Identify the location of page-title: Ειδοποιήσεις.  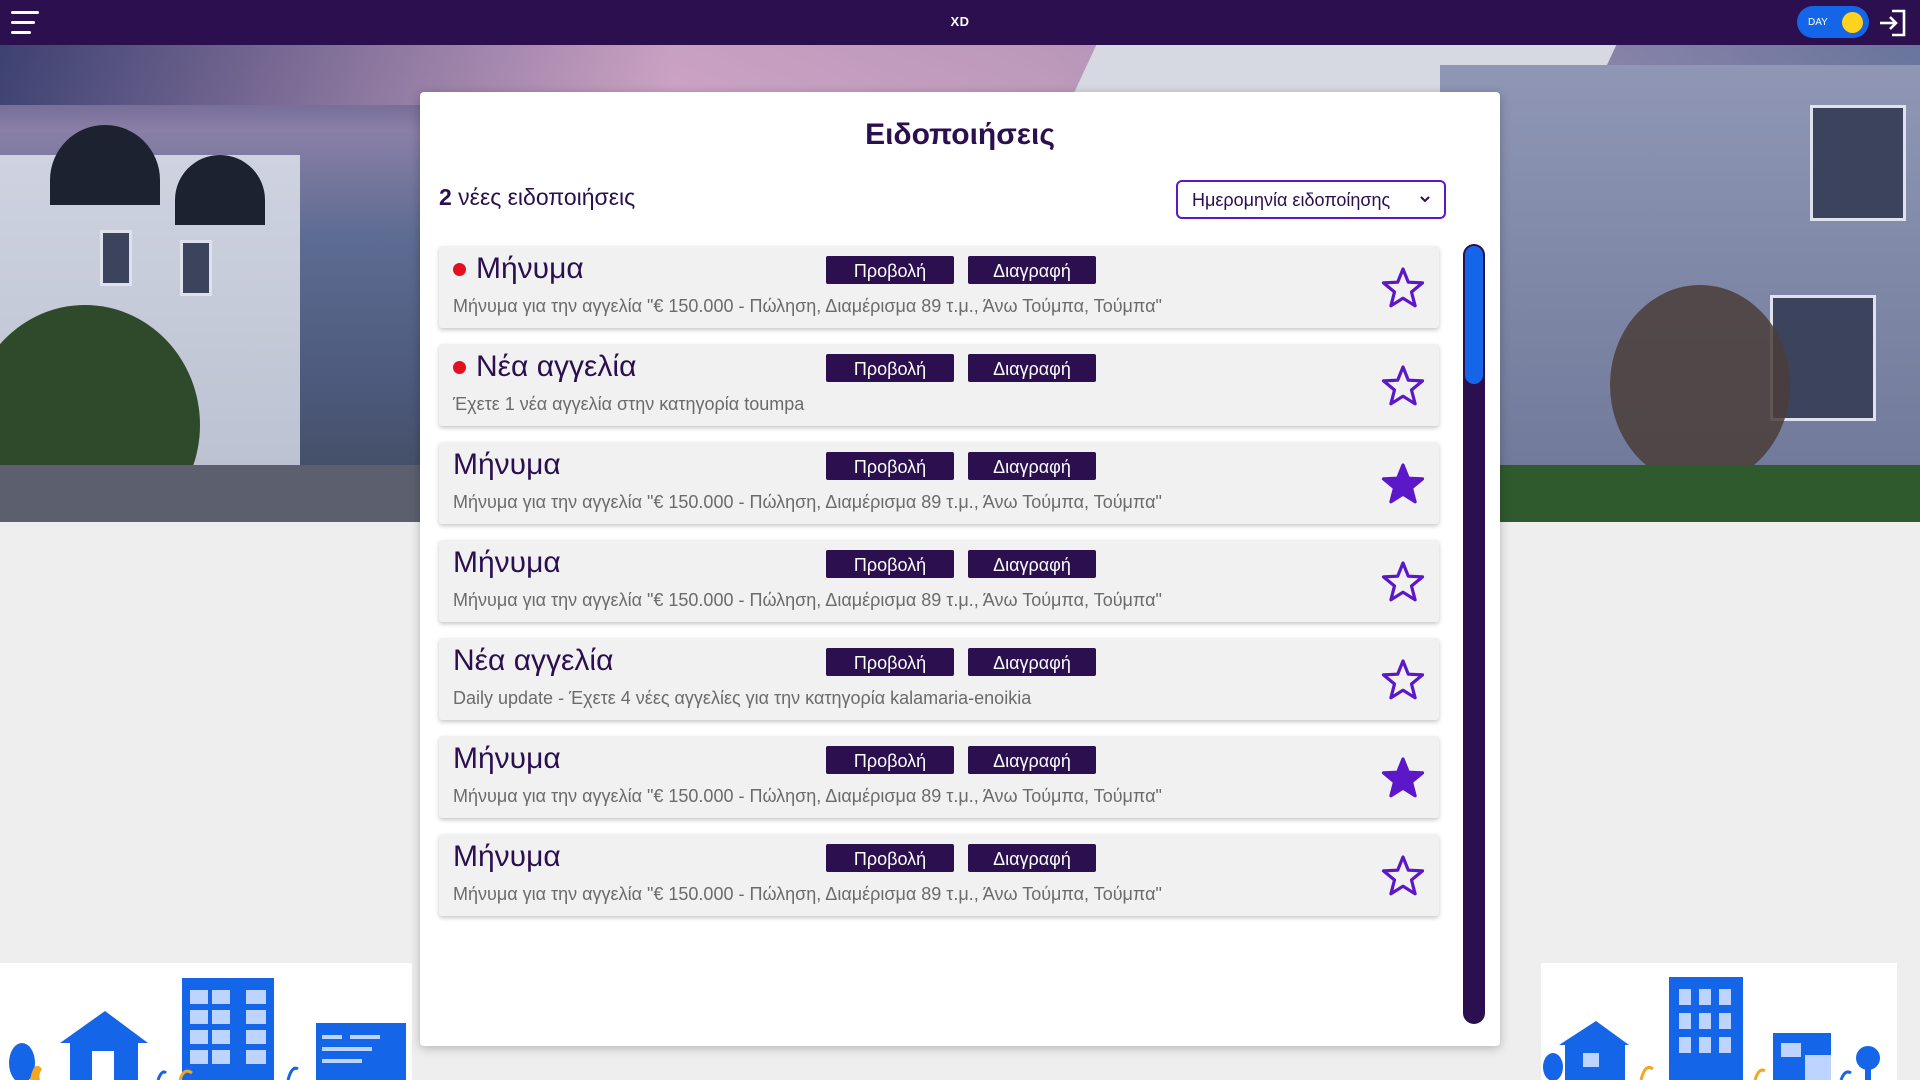
(960, 134).